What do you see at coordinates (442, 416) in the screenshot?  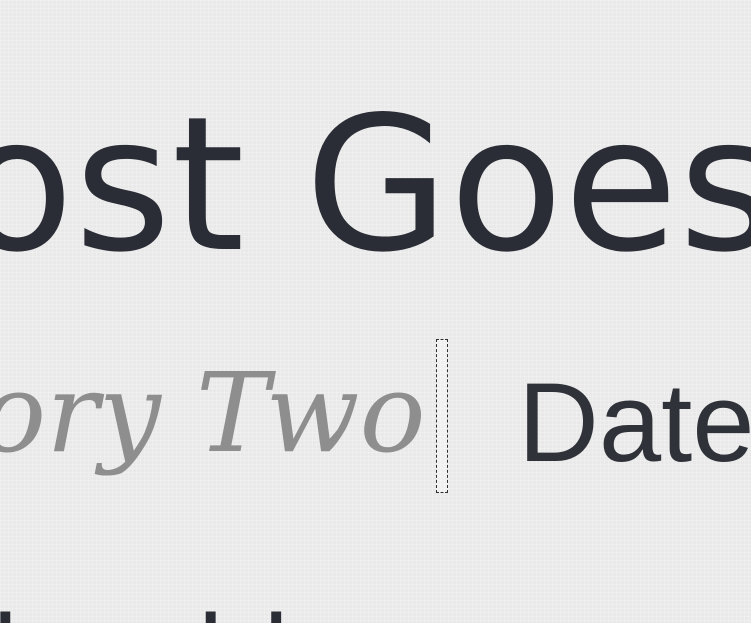 I see `meta-divider-caret` at bounding box center [442, 416].